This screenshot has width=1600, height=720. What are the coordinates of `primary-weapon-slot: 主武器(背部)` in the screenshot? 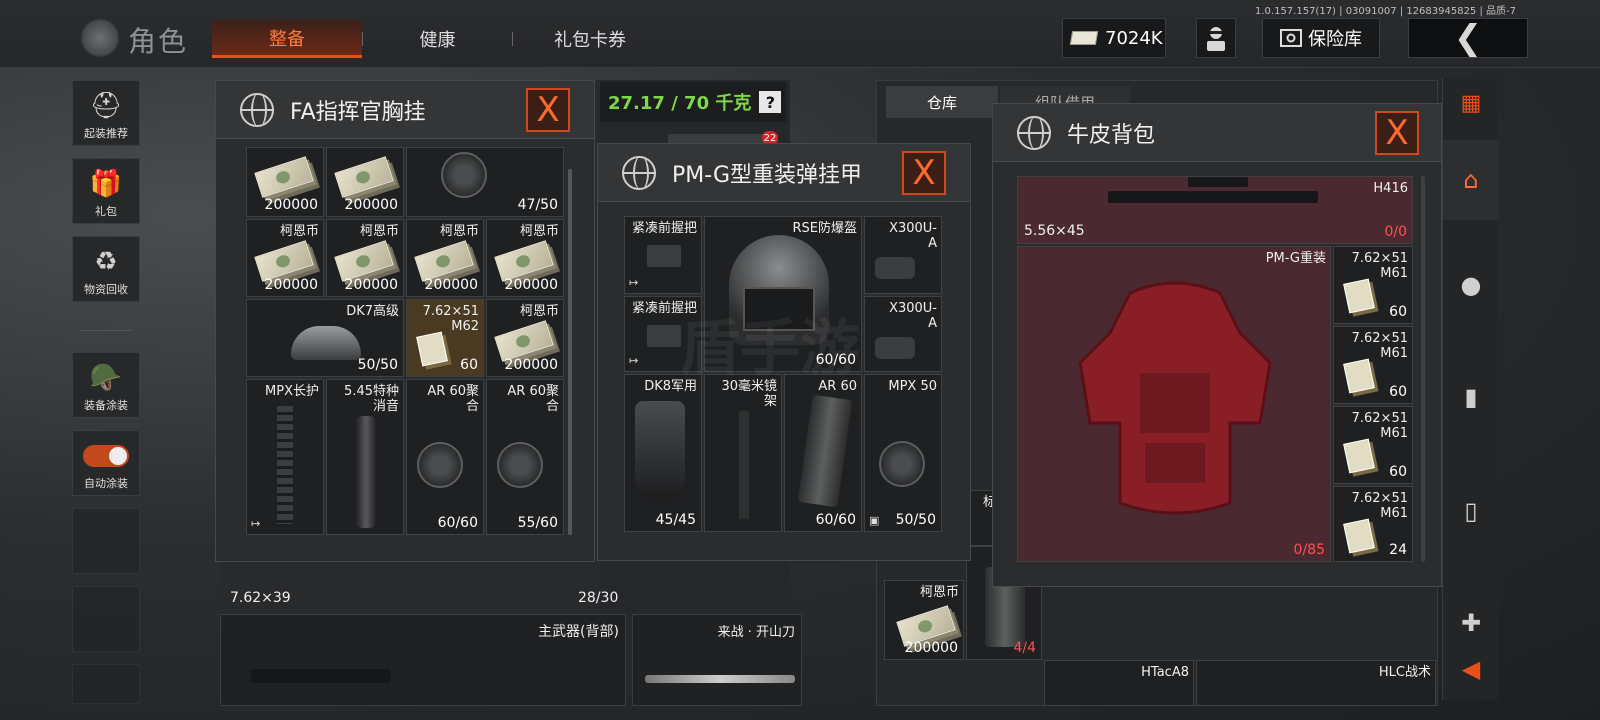 It's located at (423, 660).